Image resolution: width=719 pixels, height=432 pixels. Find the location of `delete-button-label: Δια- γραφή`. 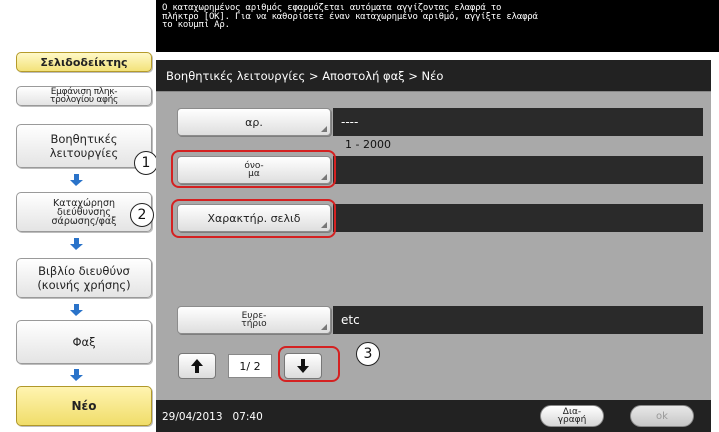

delete-button-label: Δια- γραφή is located at coordinates (572, 416).